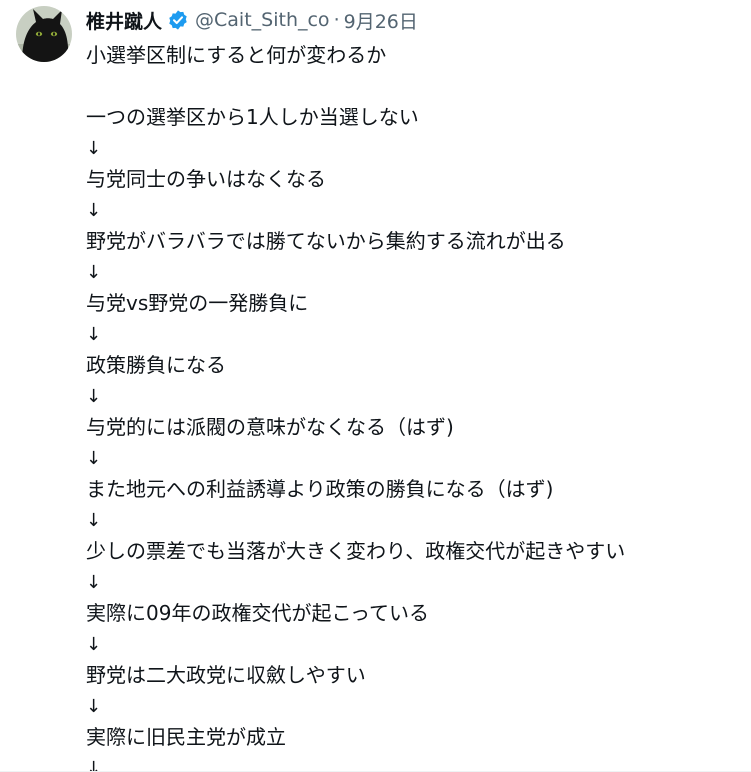  What do you see at coordinates (262, 20) in the screenshot?
I see `user-handle: @Cait_Sith_co` at bounding box center [262, 20].